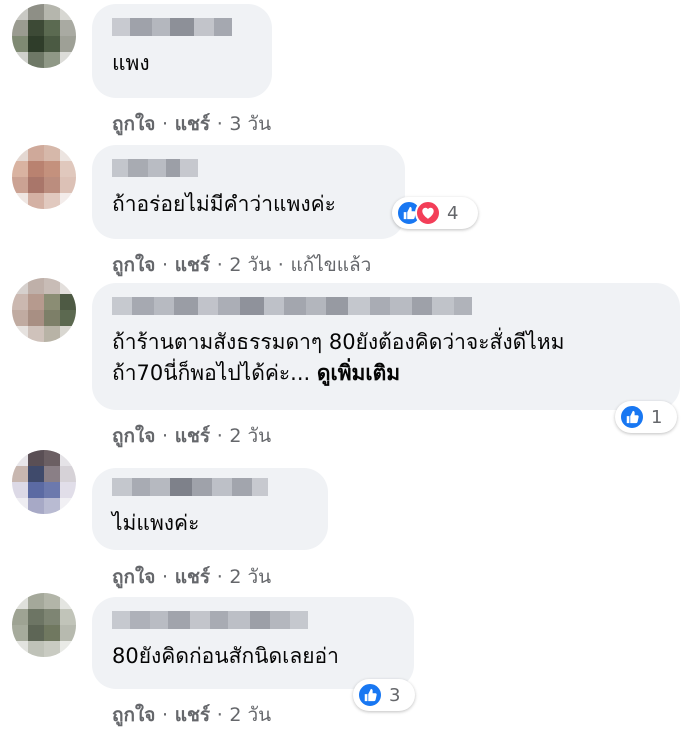  Describe the element at coordinates (384, 695) in the screenshot. I see `reaction-summary: 3` at that location.